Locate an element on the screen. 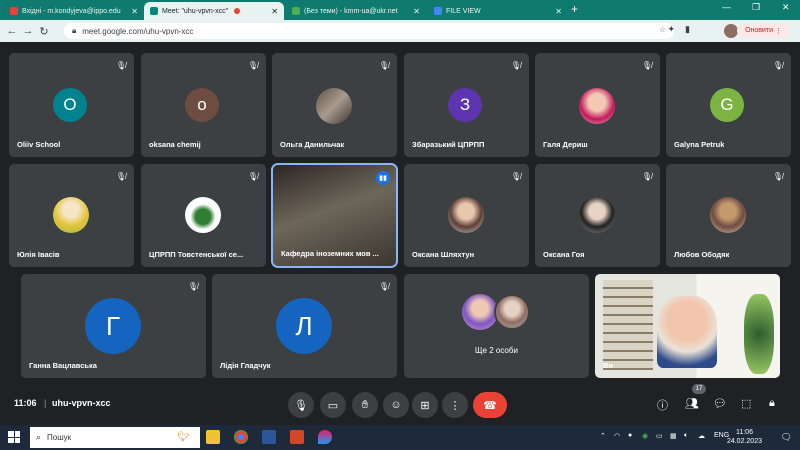 The height and width of the screenshot is (450, 800). meeting-time: 11:06 is located at coordinates (25, 403).